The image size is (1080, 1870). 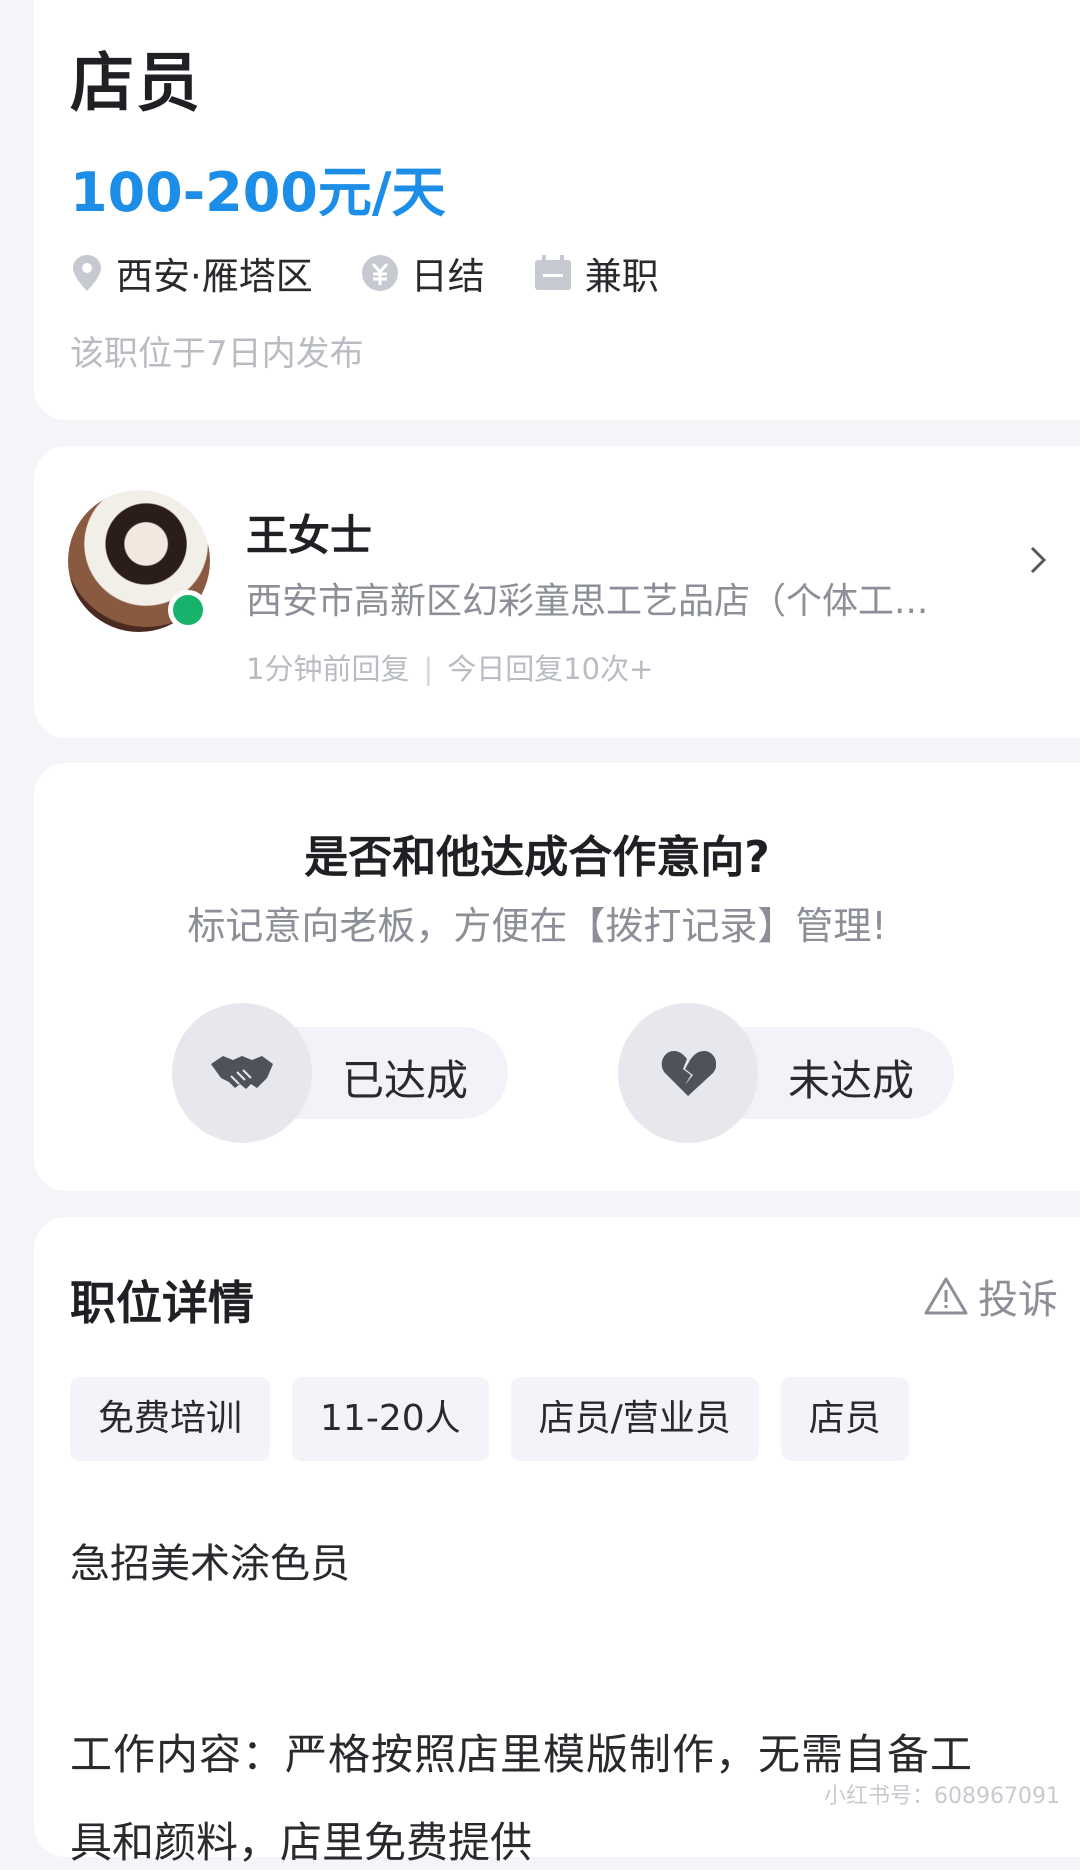 I want to click on location: 西安·雁塔区, so click(x=191, y=273).